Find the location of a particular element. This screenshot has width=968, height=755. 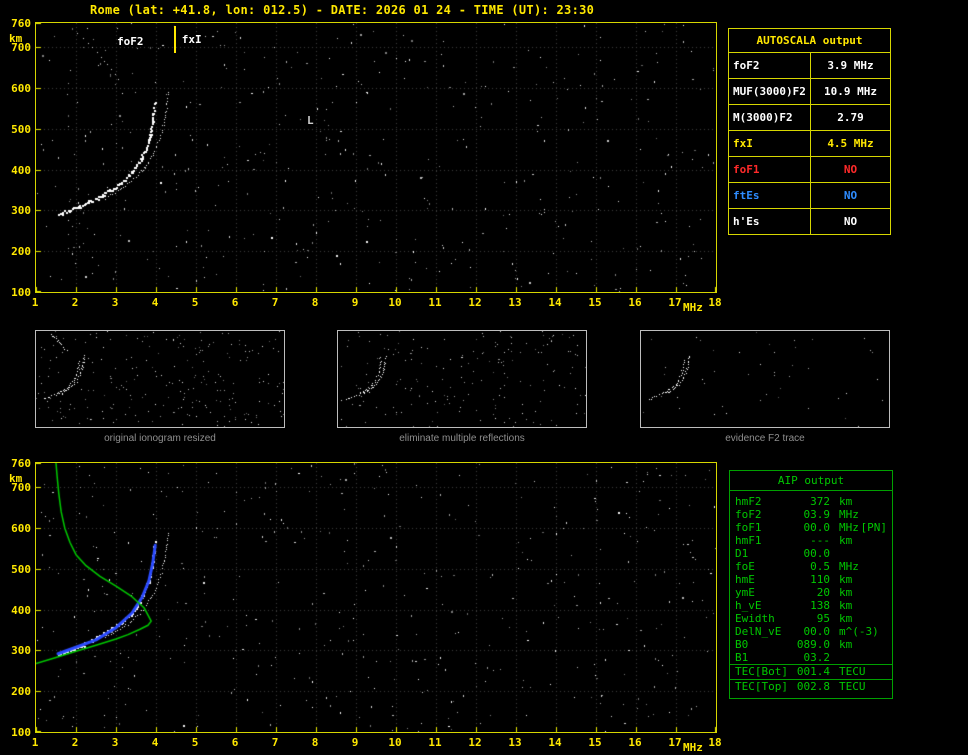

param-name: fxI is located at coordinates (770, 143).